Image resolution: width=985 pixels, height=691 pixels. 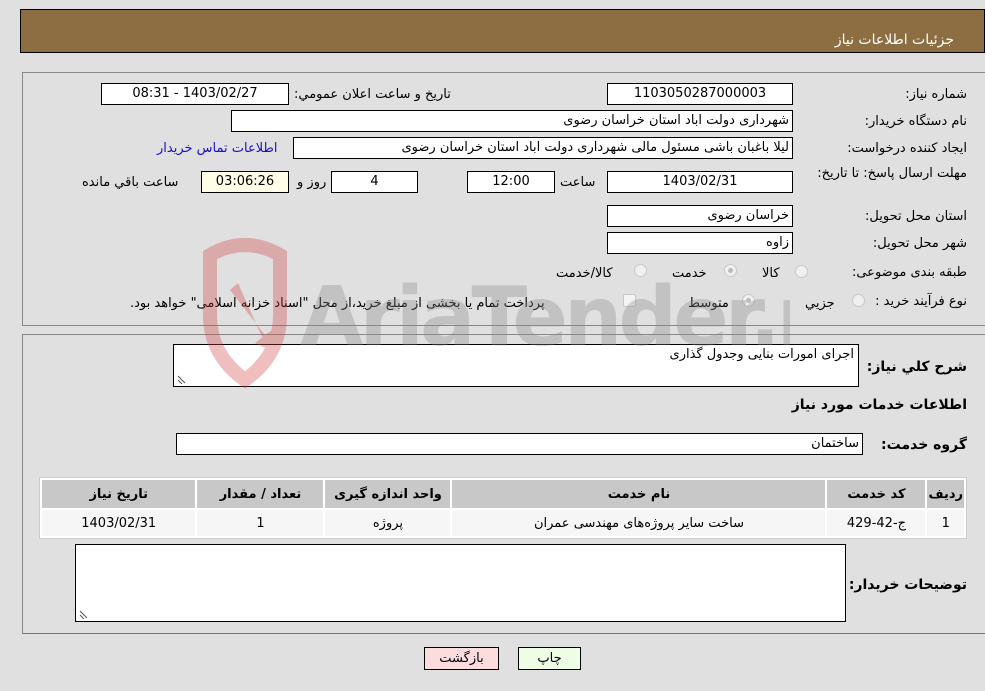 What do you see at coordinates (130, 182) in the screenshot?
I see `time-remaining-label: ساعت باقي مانده` at bounding box center [130, 182].